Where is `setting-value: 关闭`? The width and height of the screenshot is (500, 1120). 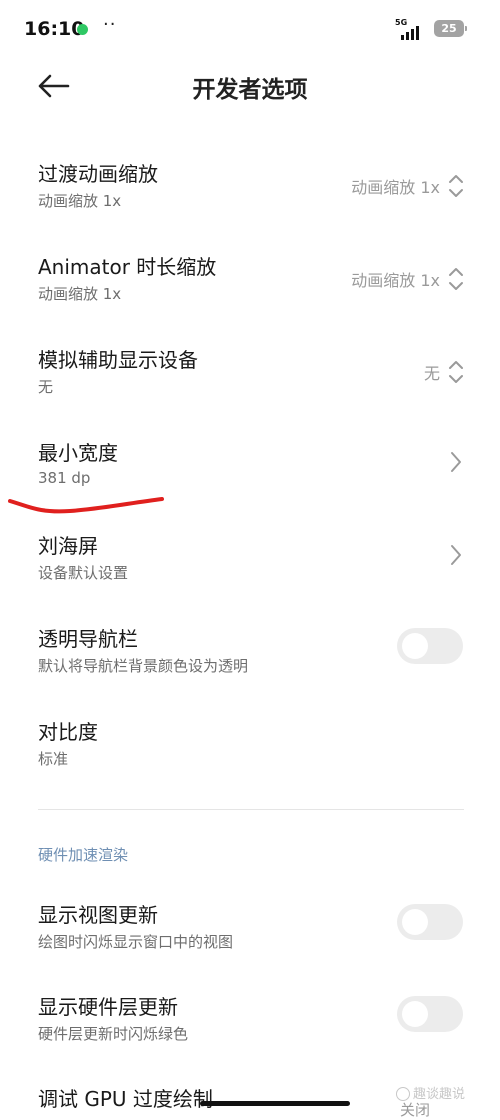
setting-value: 关闭 is located at coordinates (415, 1110).